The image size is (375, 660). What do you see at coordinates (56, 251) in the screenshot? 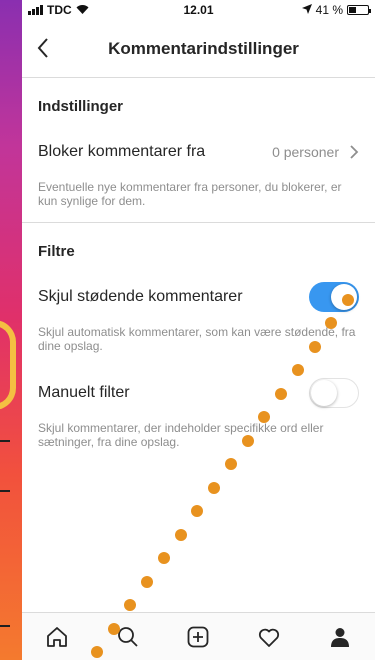
I see `filters-section-heading: Filtre` at bounding box center [56, 251].